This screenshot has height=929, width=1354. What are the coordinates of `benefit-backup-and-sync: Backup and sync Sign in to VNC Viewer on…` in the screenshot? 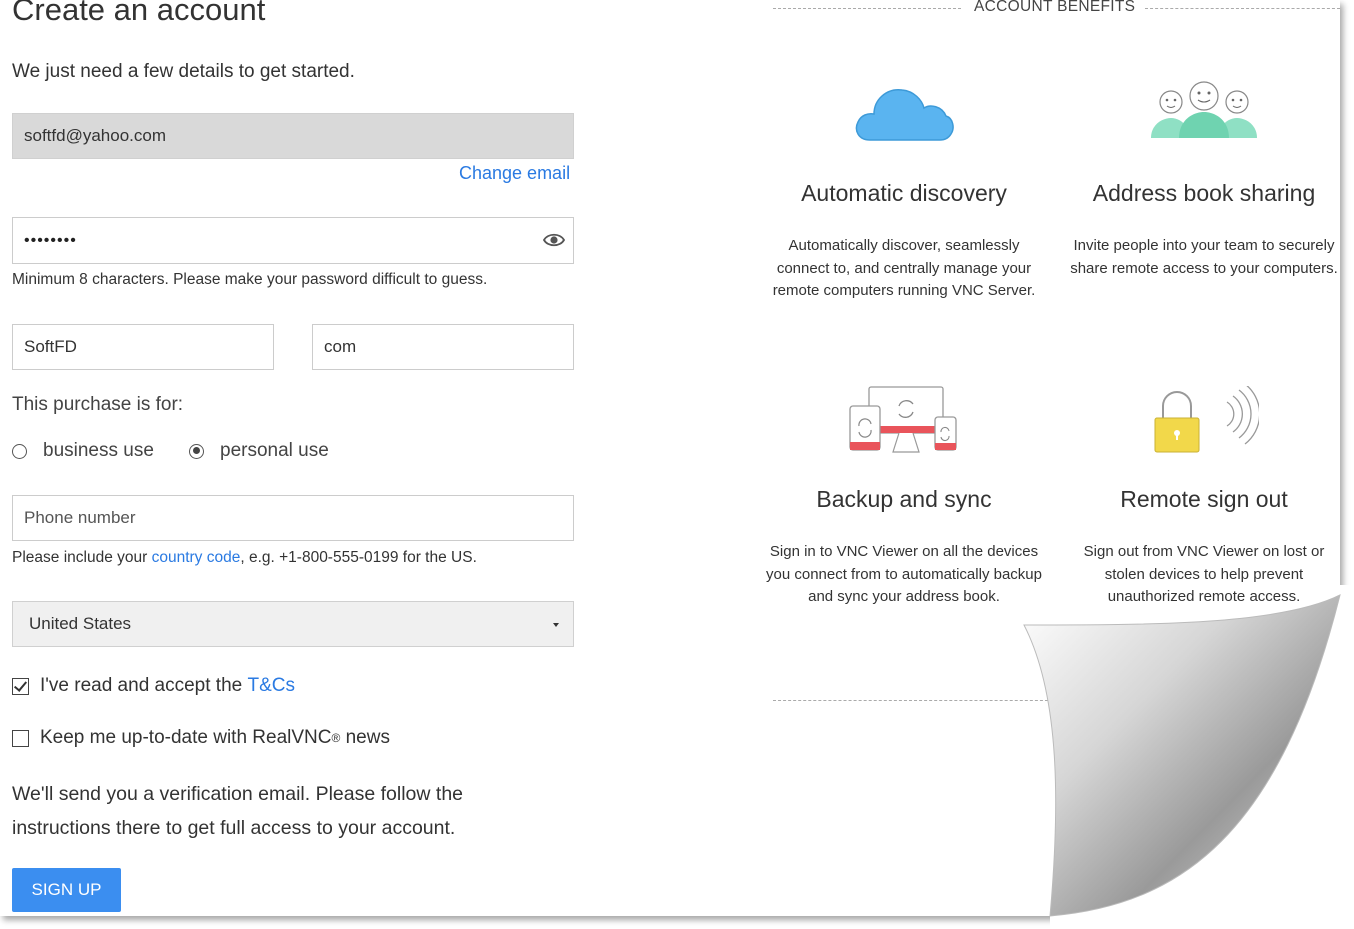 It's located at (904, 511).